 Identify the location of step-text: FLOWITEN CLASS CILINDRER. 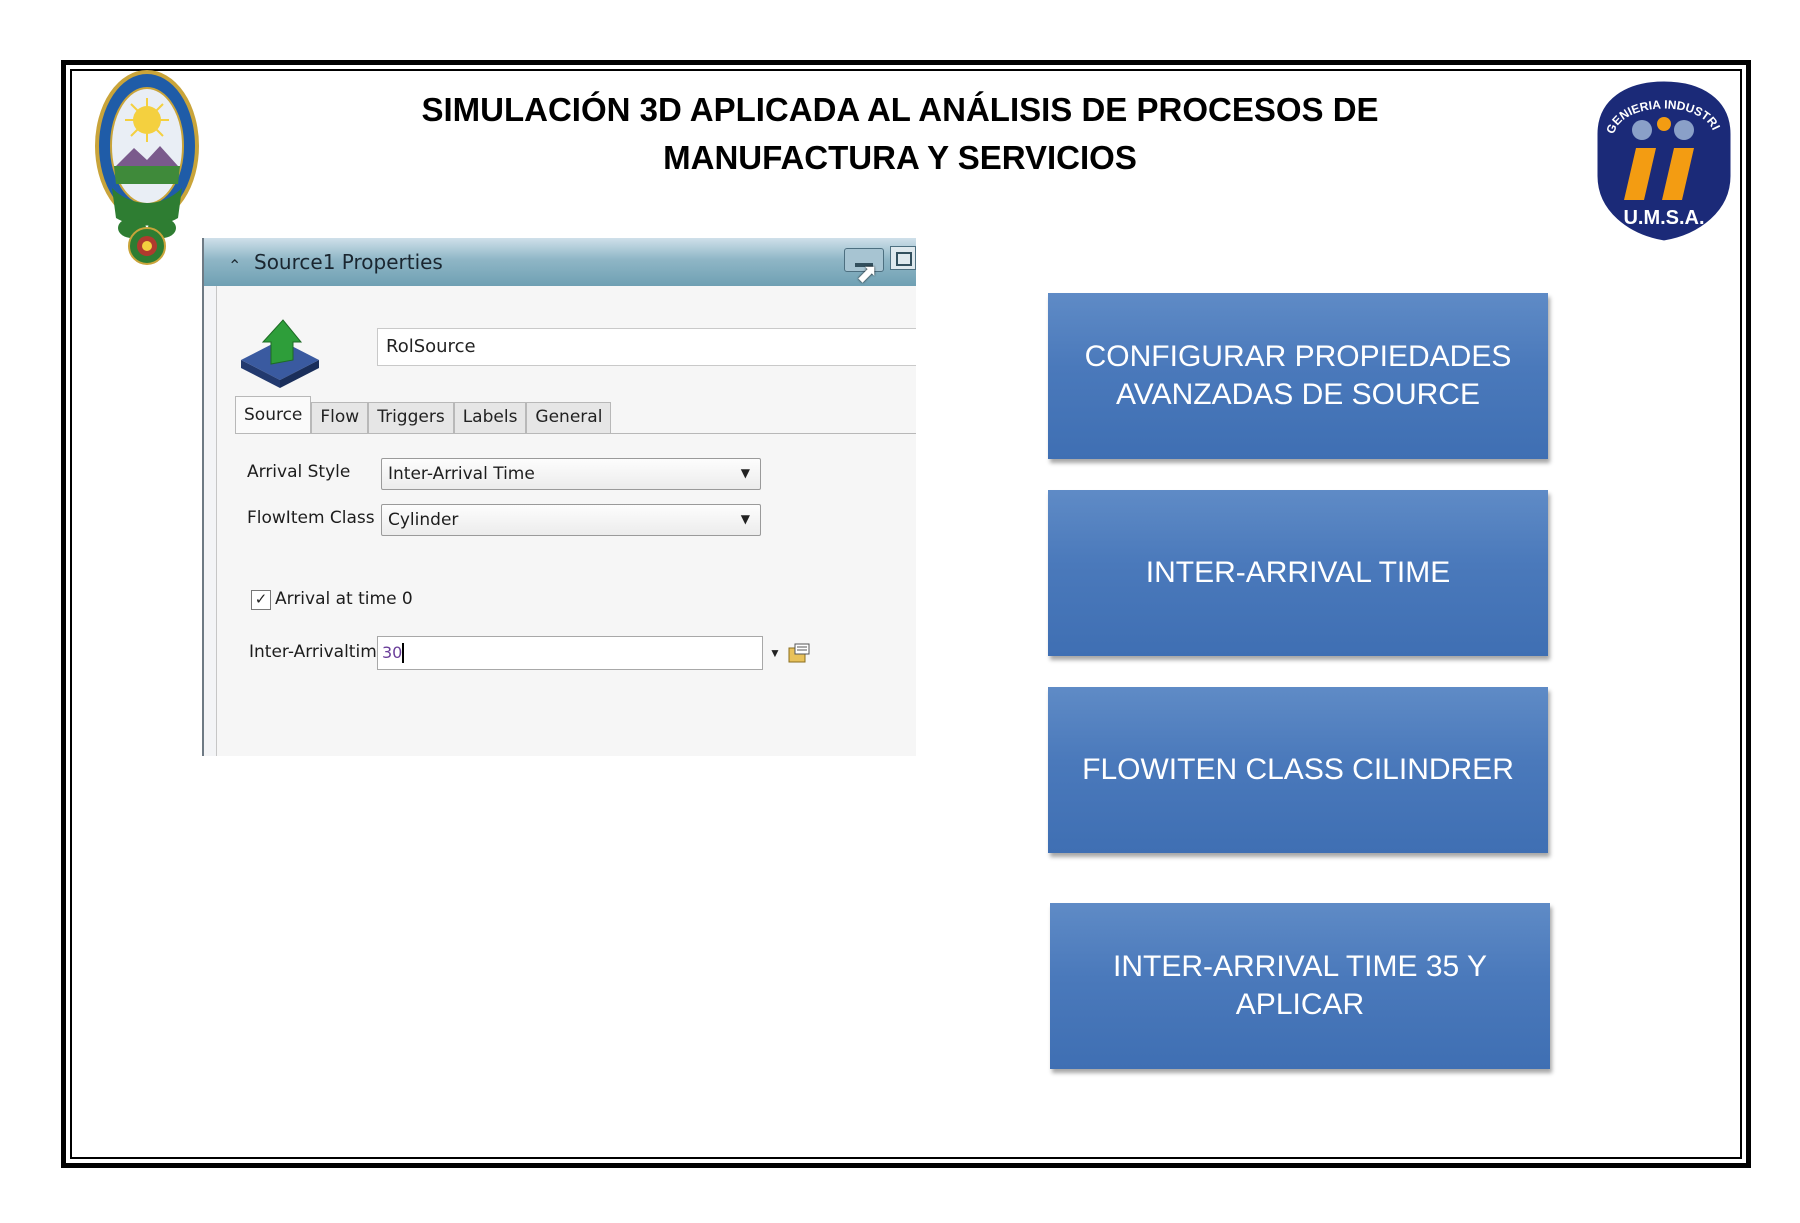
(1298, 769).